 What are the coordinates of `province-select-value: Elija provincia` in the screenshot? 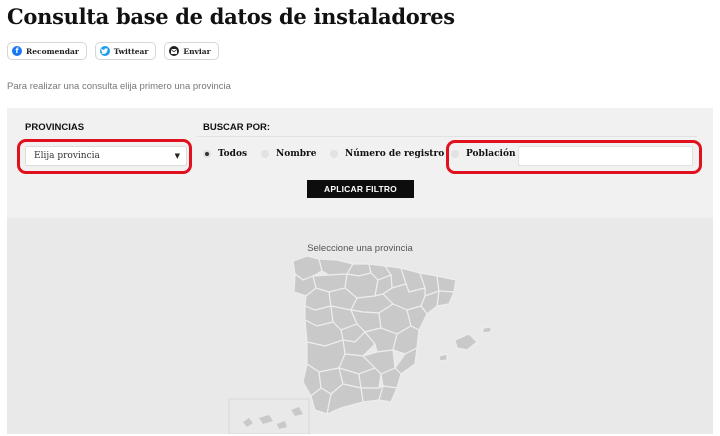 It's located at (67, 156).